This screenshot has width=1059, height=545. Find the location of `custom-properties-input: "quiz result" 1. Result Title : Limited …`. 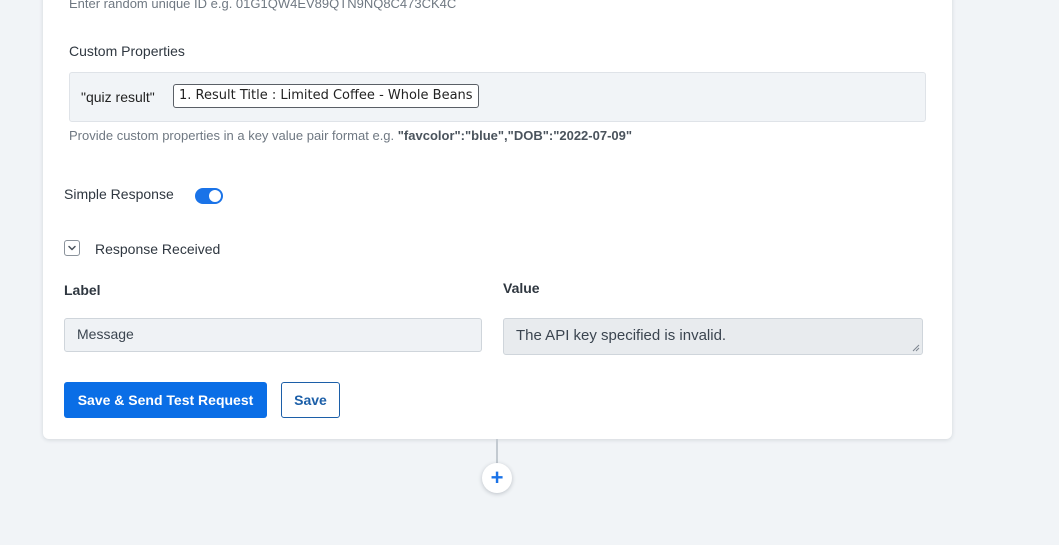

custom-properties-input: "quiz result" 1. Result Title : Limited … is located at coordinates (497, 97).